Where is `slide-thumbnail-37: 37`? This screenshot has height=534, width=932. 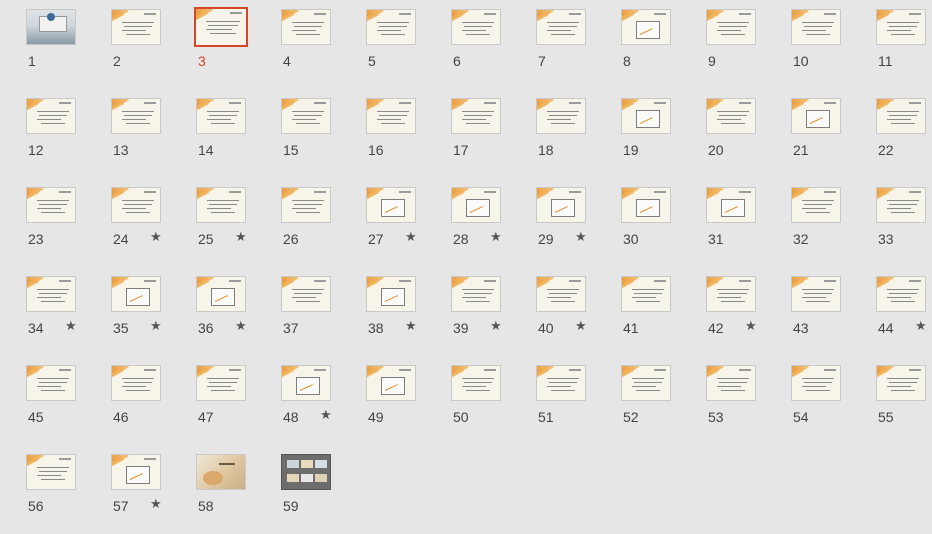 slide-thumbnail-37: 37 is located at coordinates (297, 311).